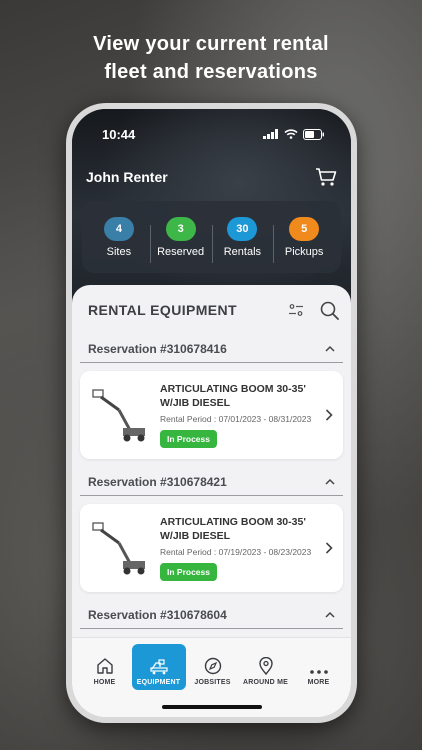 This screenshot has width=422, height=750. I want to click on tab-label: JOBSITES, so click(212, 682).